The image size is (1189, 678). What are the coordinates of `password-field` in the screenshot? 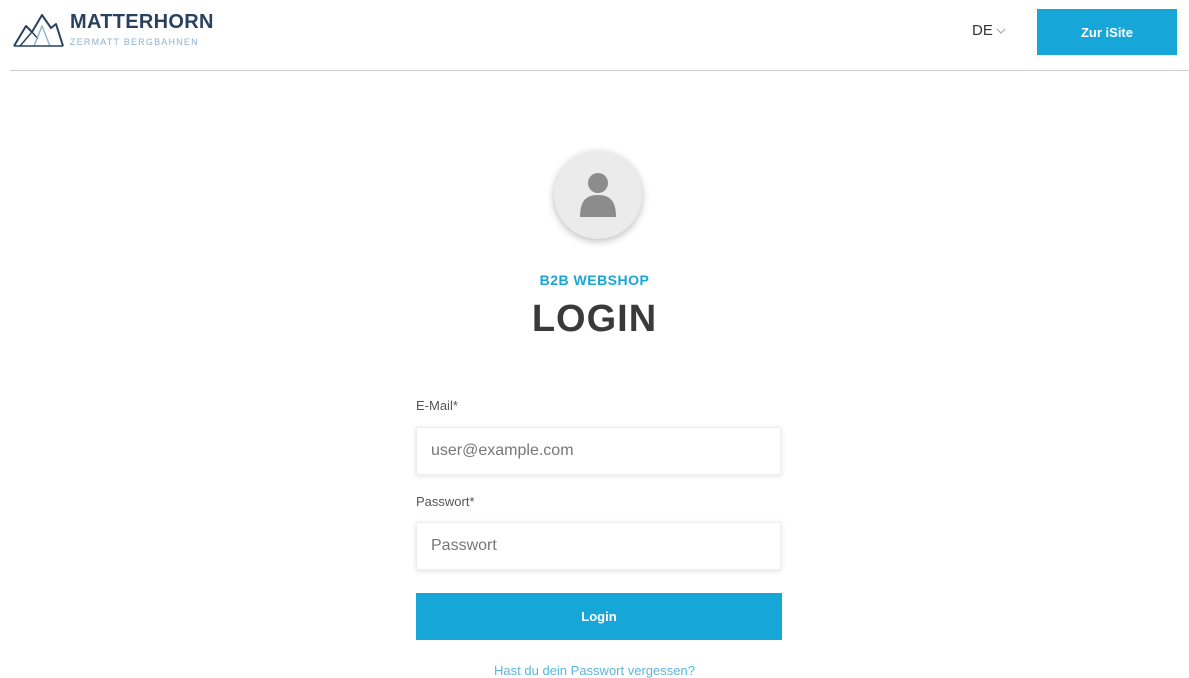 It's located at (598, 546).